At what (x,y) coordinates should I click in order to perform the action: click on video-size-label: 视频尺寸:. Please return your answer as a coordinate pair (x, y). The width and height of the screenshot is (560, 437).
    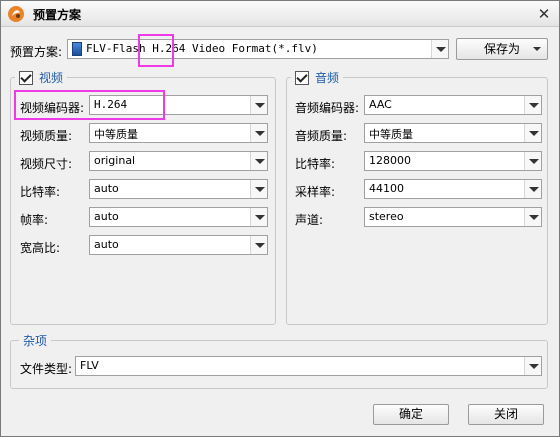
    Looking at the image, I should click on (46, 164).